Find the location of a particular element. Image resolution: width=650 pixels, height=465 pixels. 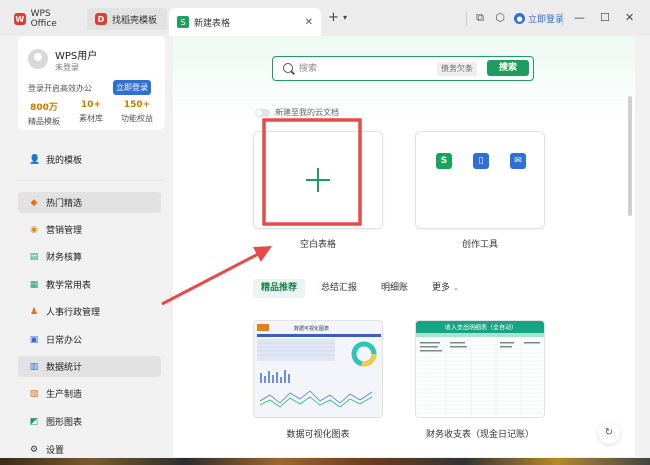

template-card-visualization: 数据可视化图表 is located at coordinates (318, 369).